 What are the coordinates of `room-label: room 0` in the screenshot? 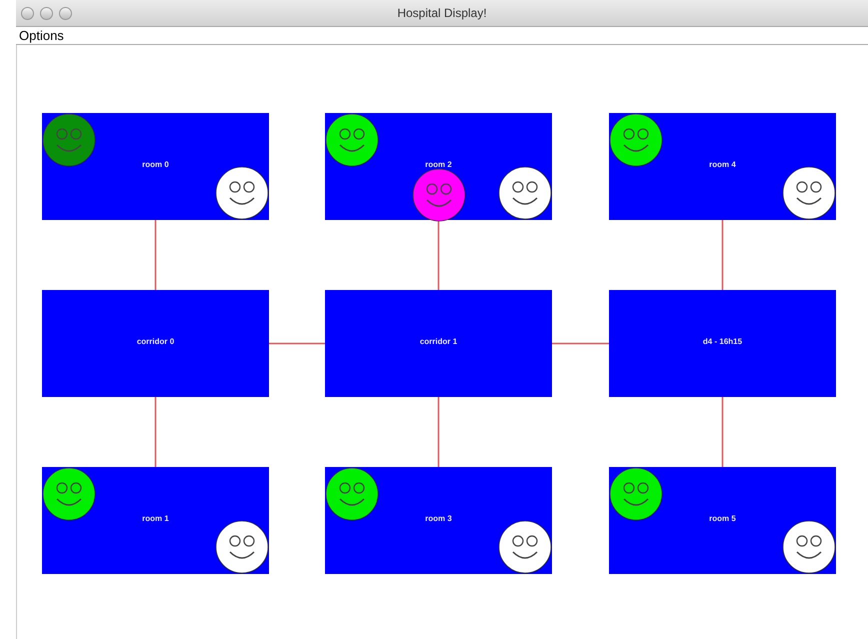 It's located at (155, 164).